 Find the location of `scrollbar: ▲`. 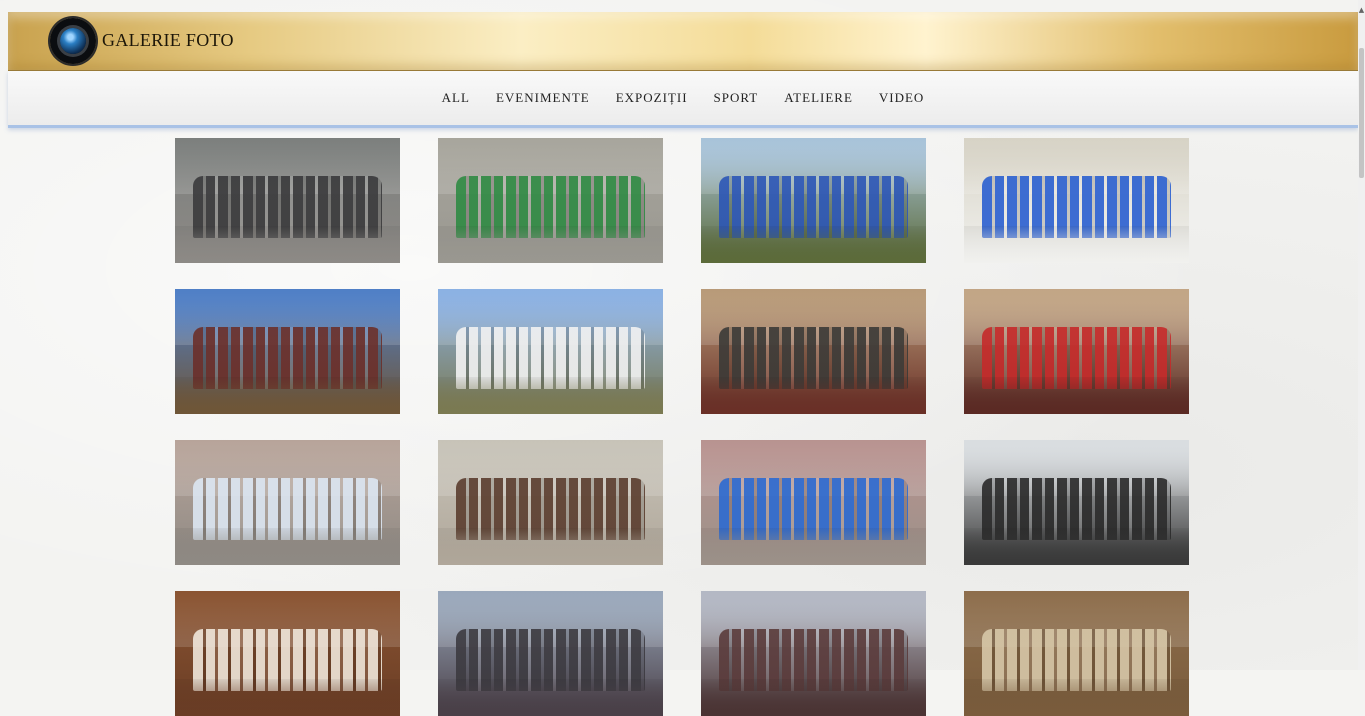

scrollbar: ▲ is located at coordinates (1361, 335).